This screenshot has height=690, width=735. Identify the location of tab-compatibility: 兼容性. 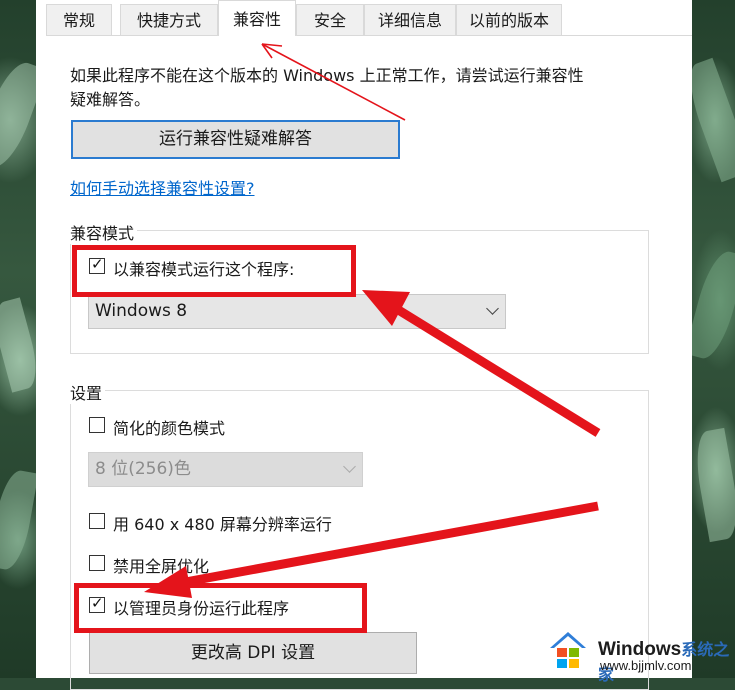
(257, 18).